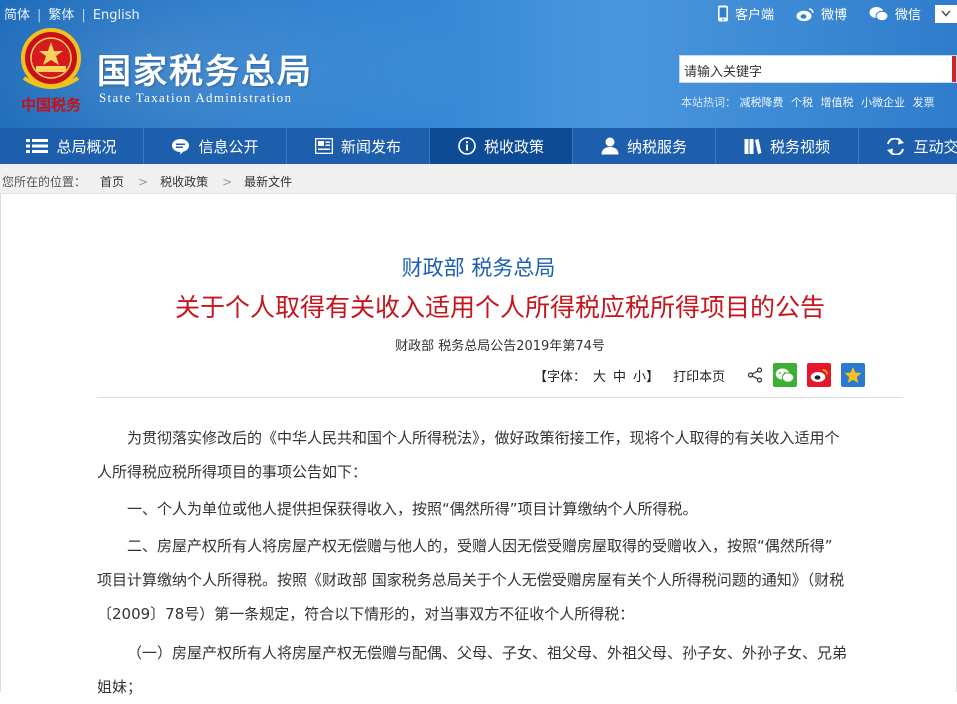 This screenshot has height=704, width=957. I want to click on mobile-icon, so click(722, 13).